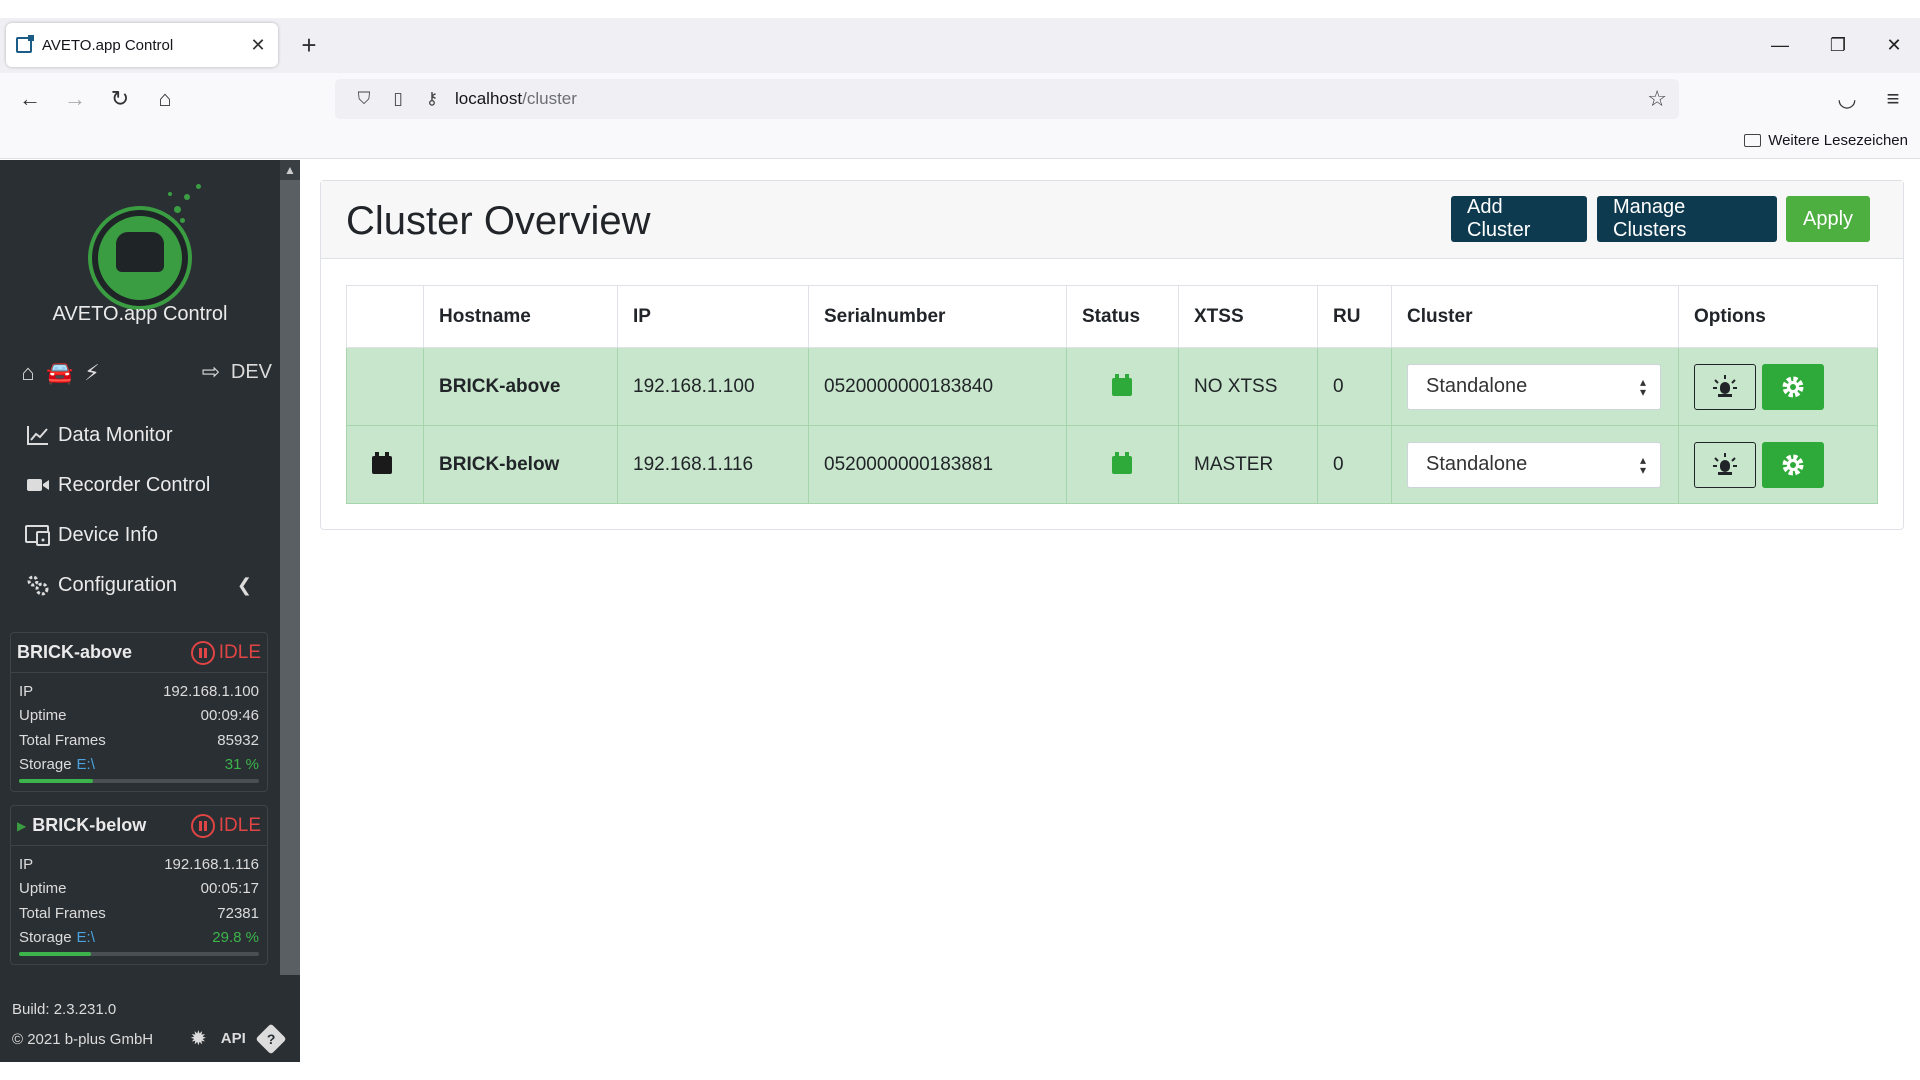 This screenshot has height=1080, width=1920. I want to click on dev-mode-switch: ⇨ DEV, so click(233, 372).